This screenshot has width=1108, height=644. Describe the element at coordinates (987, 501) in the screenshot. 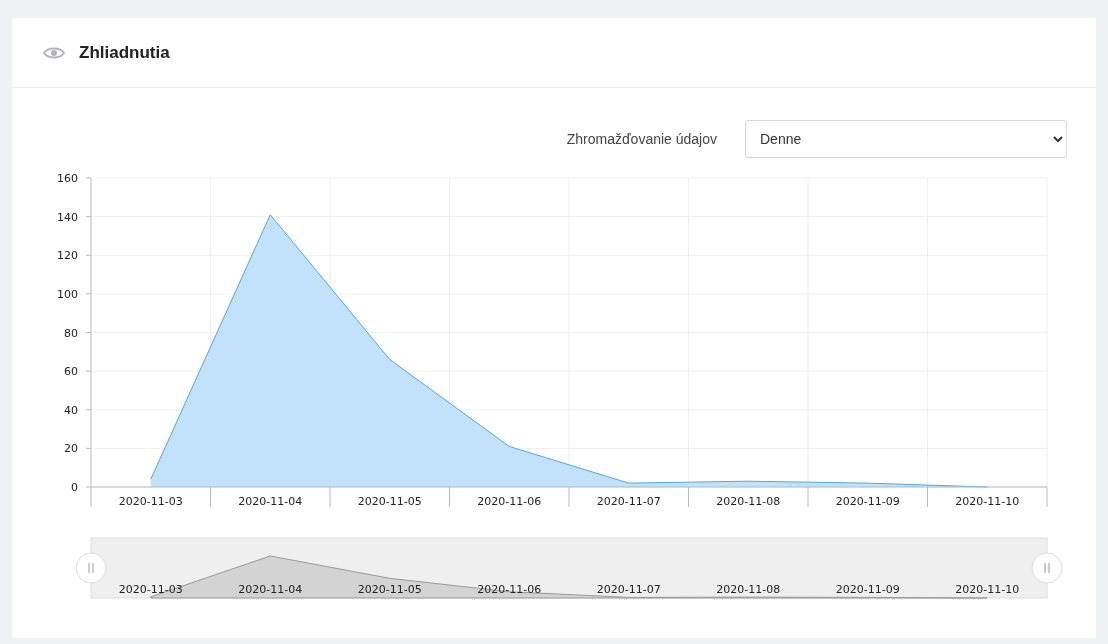

I see `x-axis-label: 2020-11-10` at that location.